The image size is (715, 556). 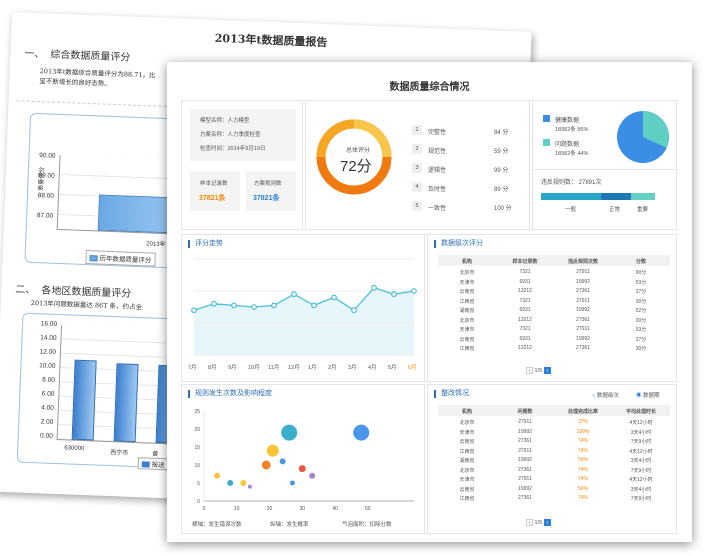 What do you see at coordinates (48, 394) in the screenshot?
I see `y-tick: 6.00` at bounding box center [48, 394].